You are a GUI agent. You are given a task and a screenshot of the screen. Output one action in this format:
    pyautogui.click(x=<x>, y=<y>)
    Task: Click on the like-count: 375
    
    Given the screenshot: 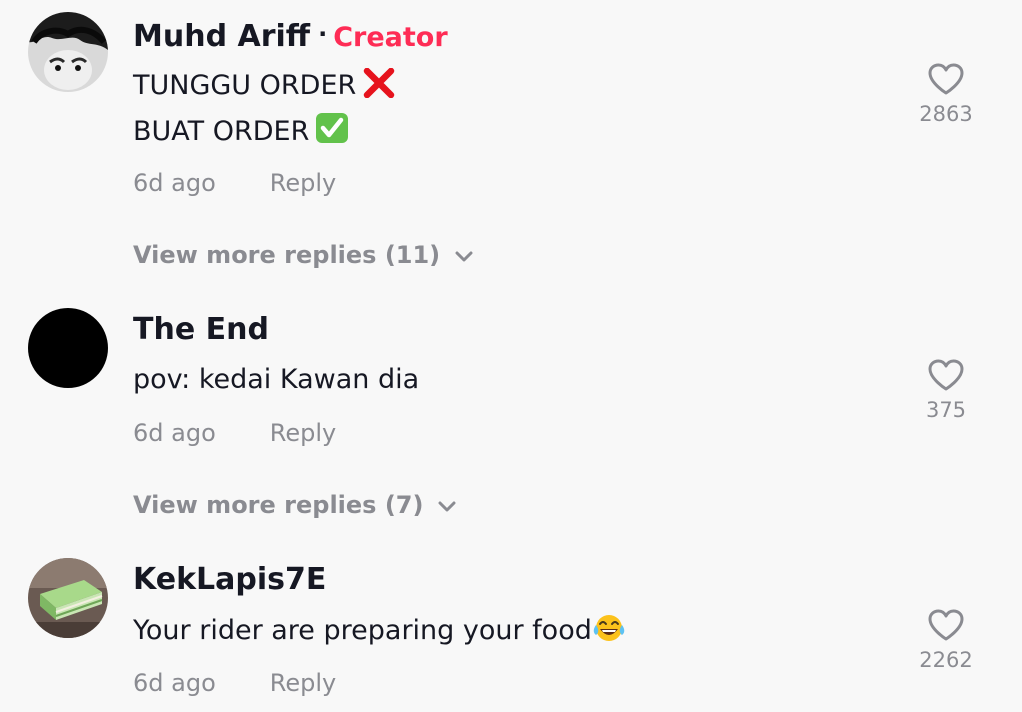 What is the action you would take?
    pyautogui.click(x=946, y=410)
    